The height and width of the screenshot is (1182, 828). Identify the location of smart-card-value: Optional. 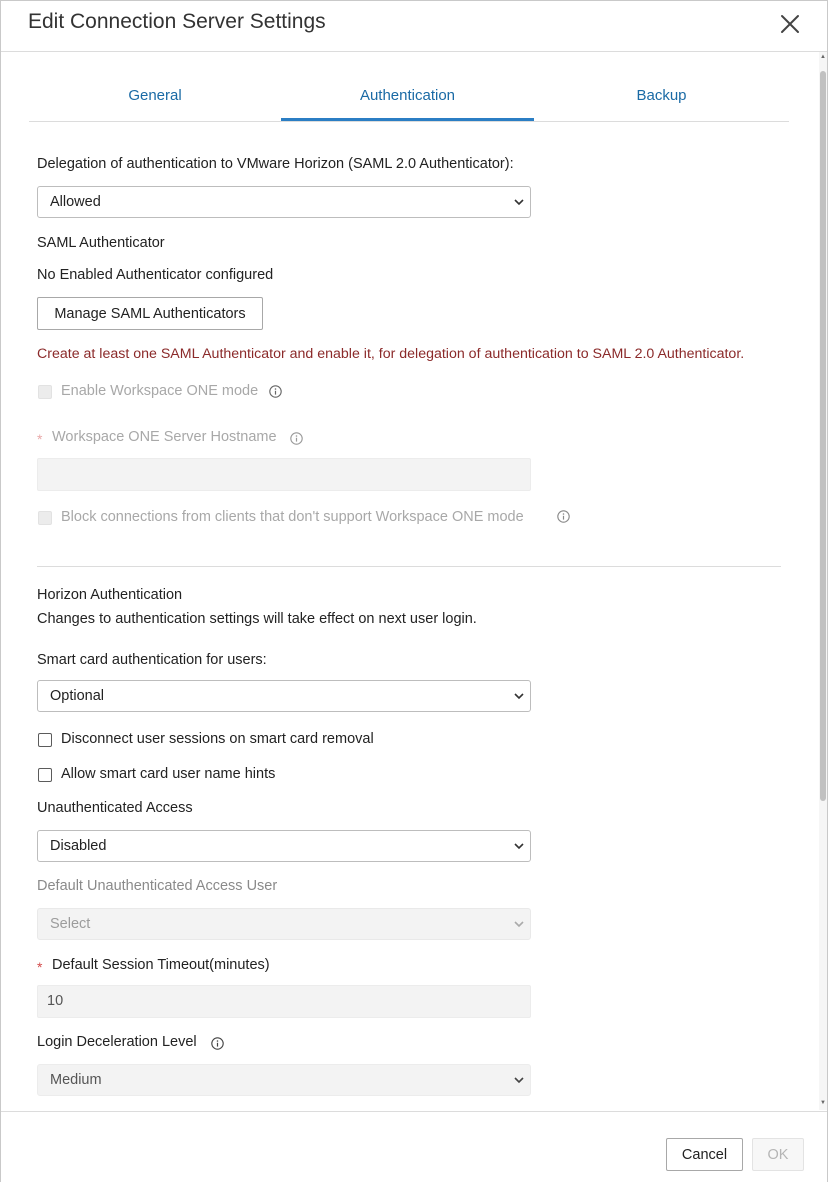
(77, 696).